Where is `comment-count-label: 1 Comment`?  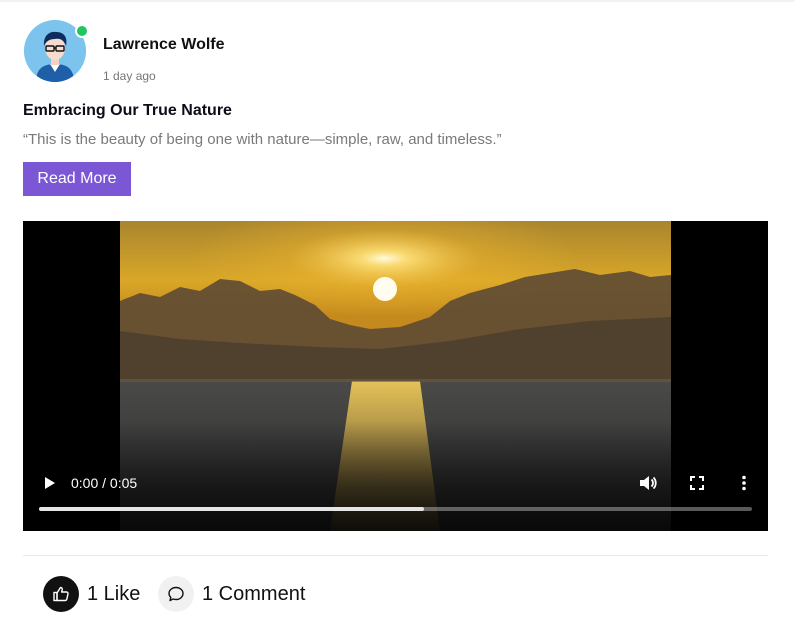
comment-count-label: 1 Comment is located at coordinates (253, 594).